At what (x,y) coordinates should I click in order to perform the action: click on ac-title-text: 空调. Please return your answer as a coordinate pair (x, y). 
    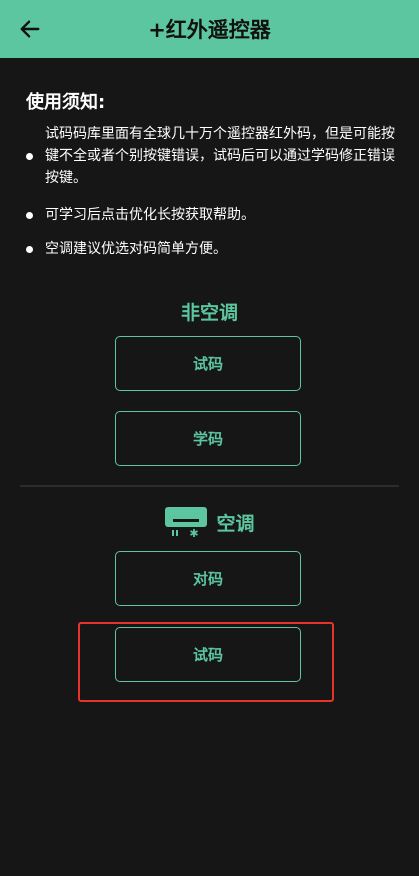
    Looking at the image, I should click on (235, 523).